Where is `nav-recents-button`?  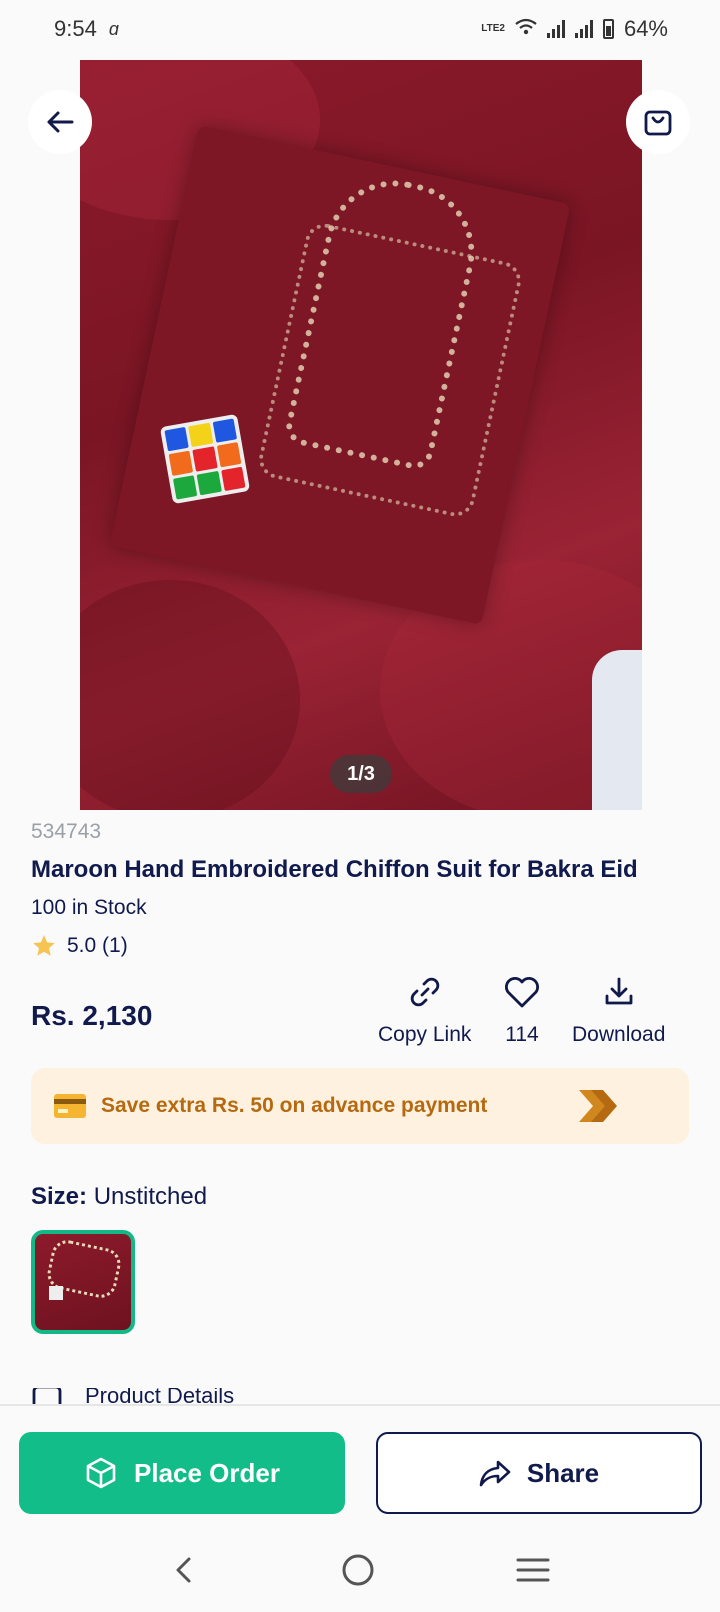 nav-recents-button is located at coordinates (533, 1572).